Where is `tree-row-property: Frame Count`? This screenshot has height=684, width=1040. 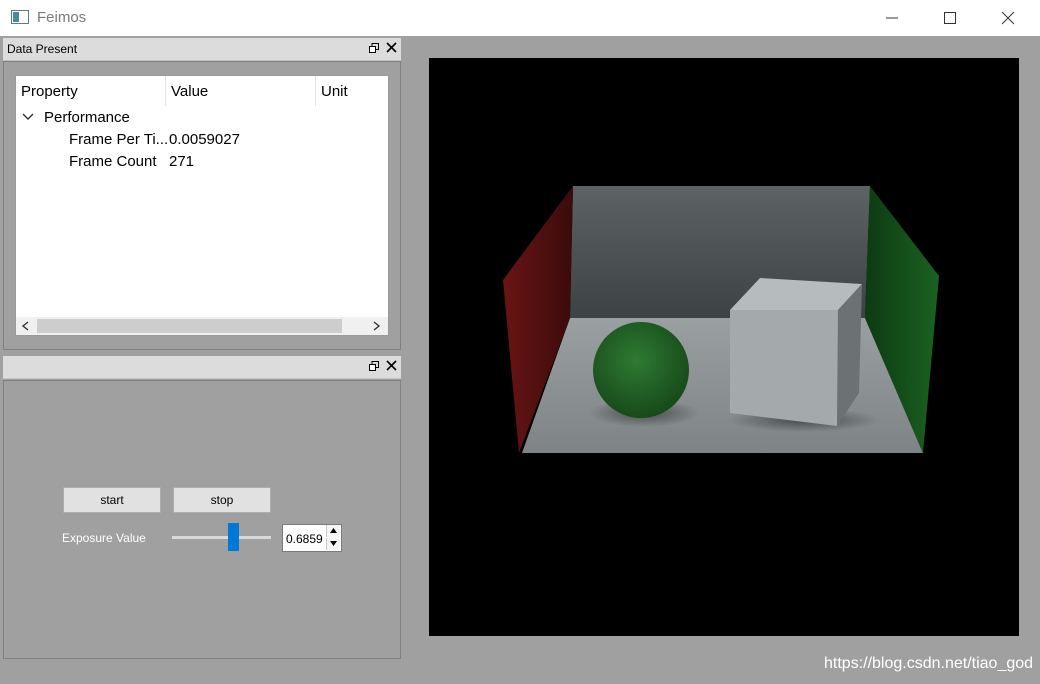 tree-row-property: Frame Count is located at coordinates (113, 161).